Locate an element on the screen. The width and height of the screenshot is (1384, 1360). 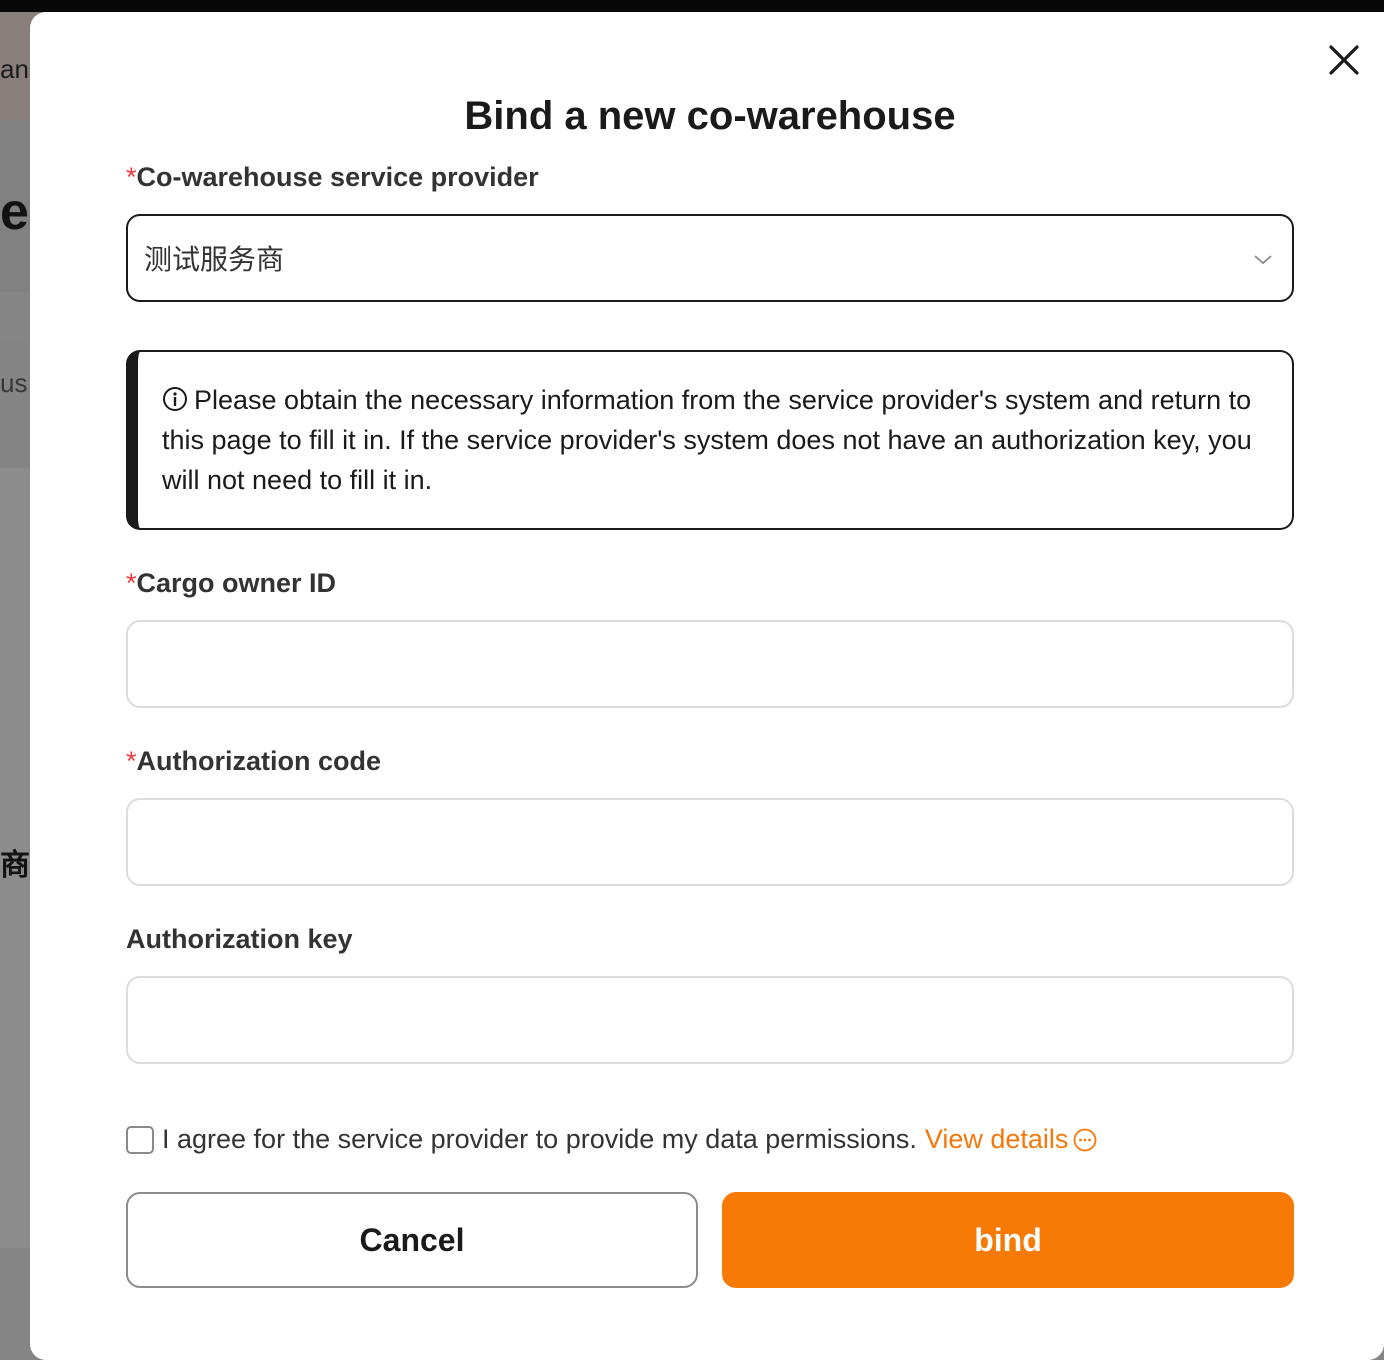
authorization-key-label-text: Authorization key is located at coordinates (239, 939).